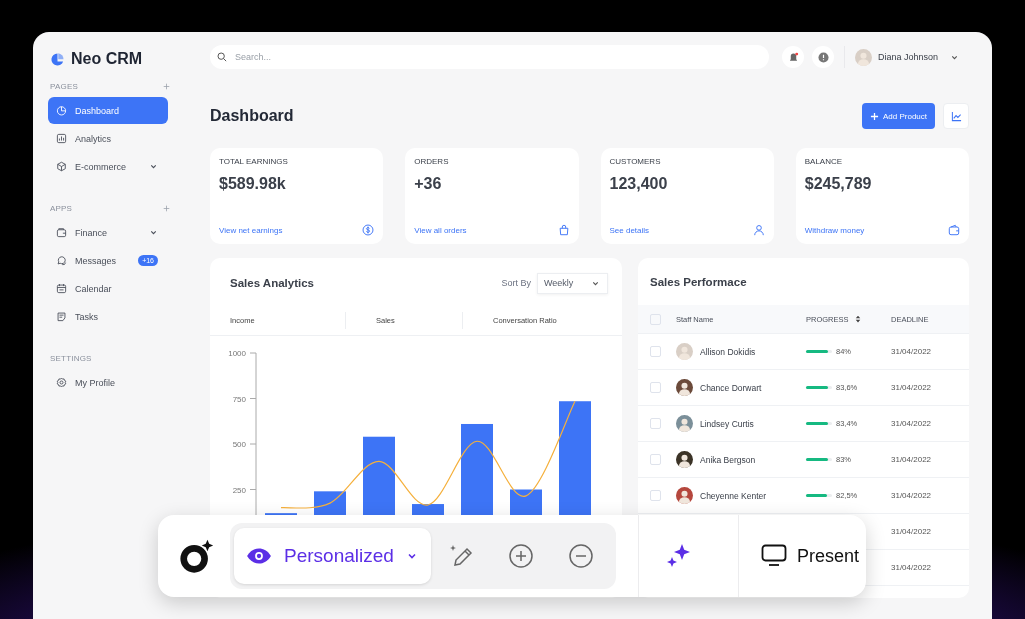 This screenshot has width=1025, height=619. Describe the element at coordinates (758, 230) in the screenshot. I see `user-icon` at that location.